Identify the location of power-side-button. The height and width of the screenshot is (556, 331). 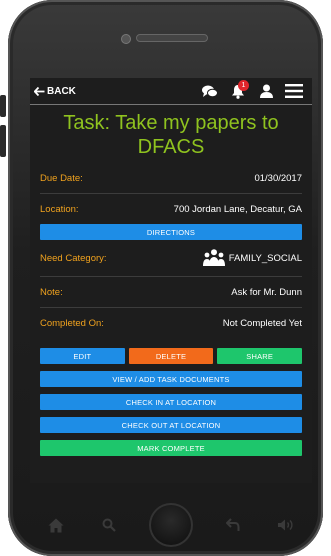
(3, 141).